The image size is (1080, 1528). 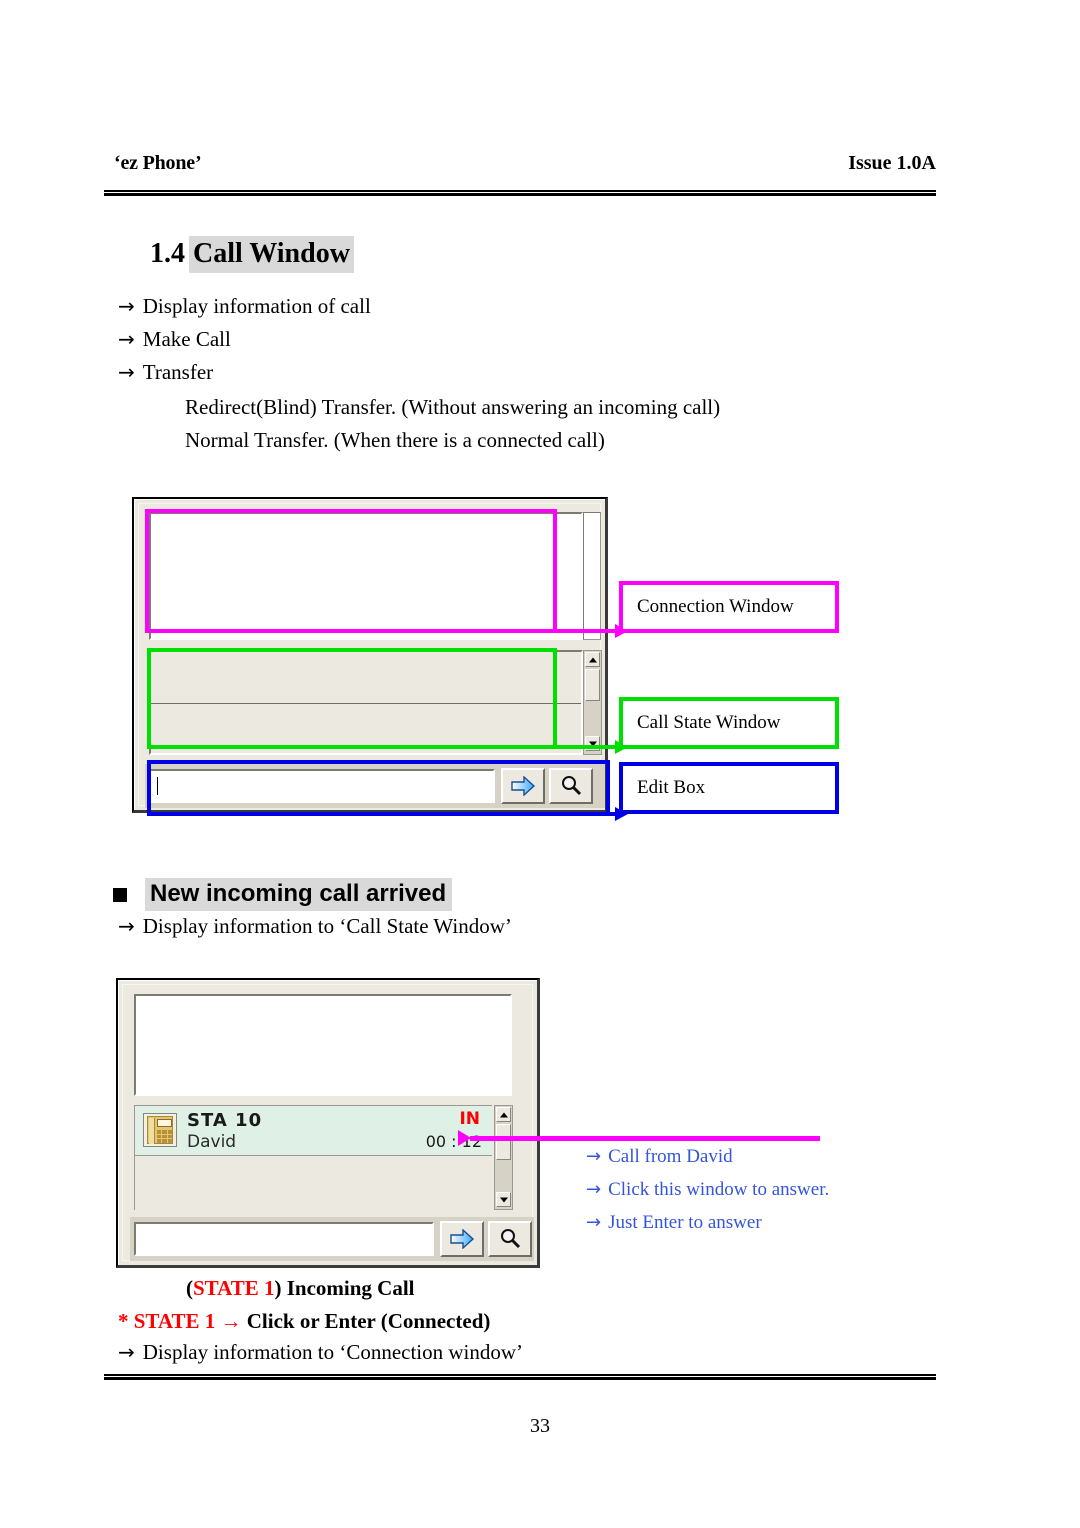 I want to click on section-heading-label: New incoming call arrived, so click(x=299, y=894).